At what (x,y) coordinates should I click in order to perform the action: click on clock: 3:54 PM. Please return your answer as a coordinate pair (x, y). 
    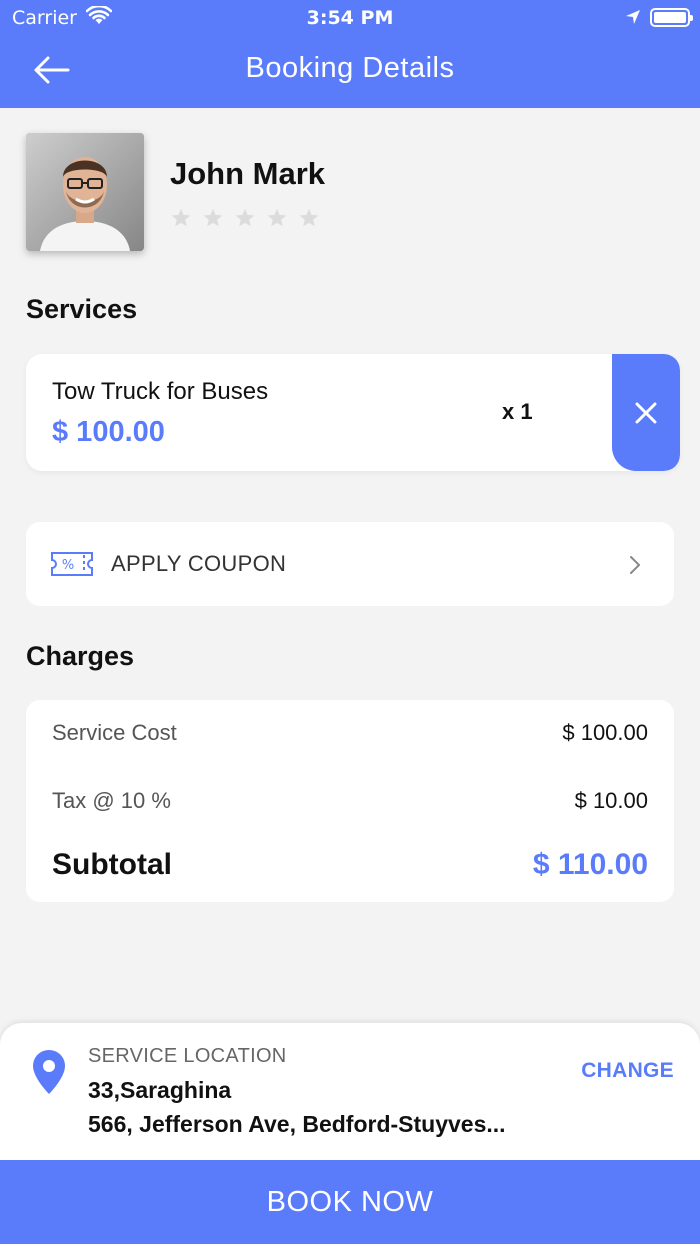
    Looking at the image, I should click on (350, 18).